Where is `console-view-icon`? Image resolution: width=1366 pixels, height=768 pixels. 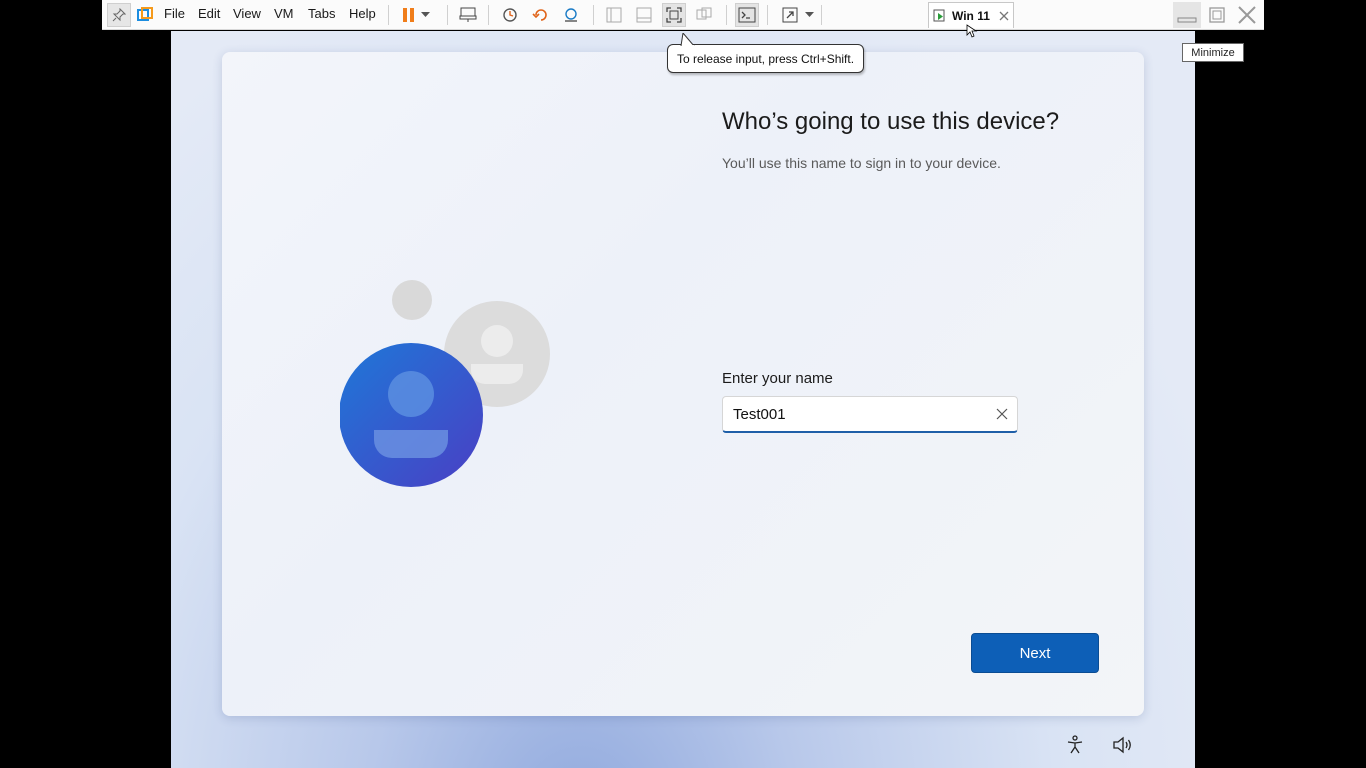
console-view-icon is located at coordinates (747, 15).